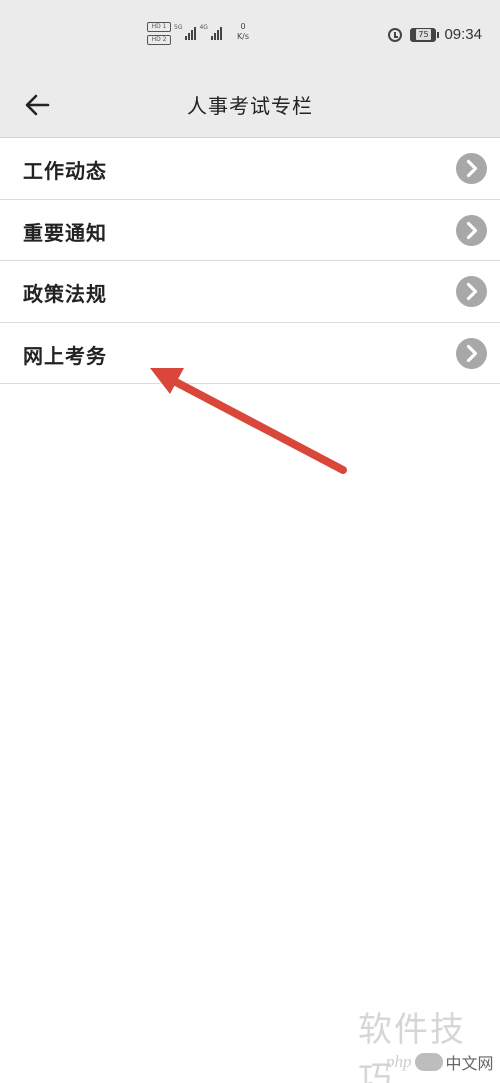 The image size is (500, 1083). What do you see at coordinates (428, 1062) in the screenshot?
I see `watermark-logo-badge` at bounding box center [428, 1062].